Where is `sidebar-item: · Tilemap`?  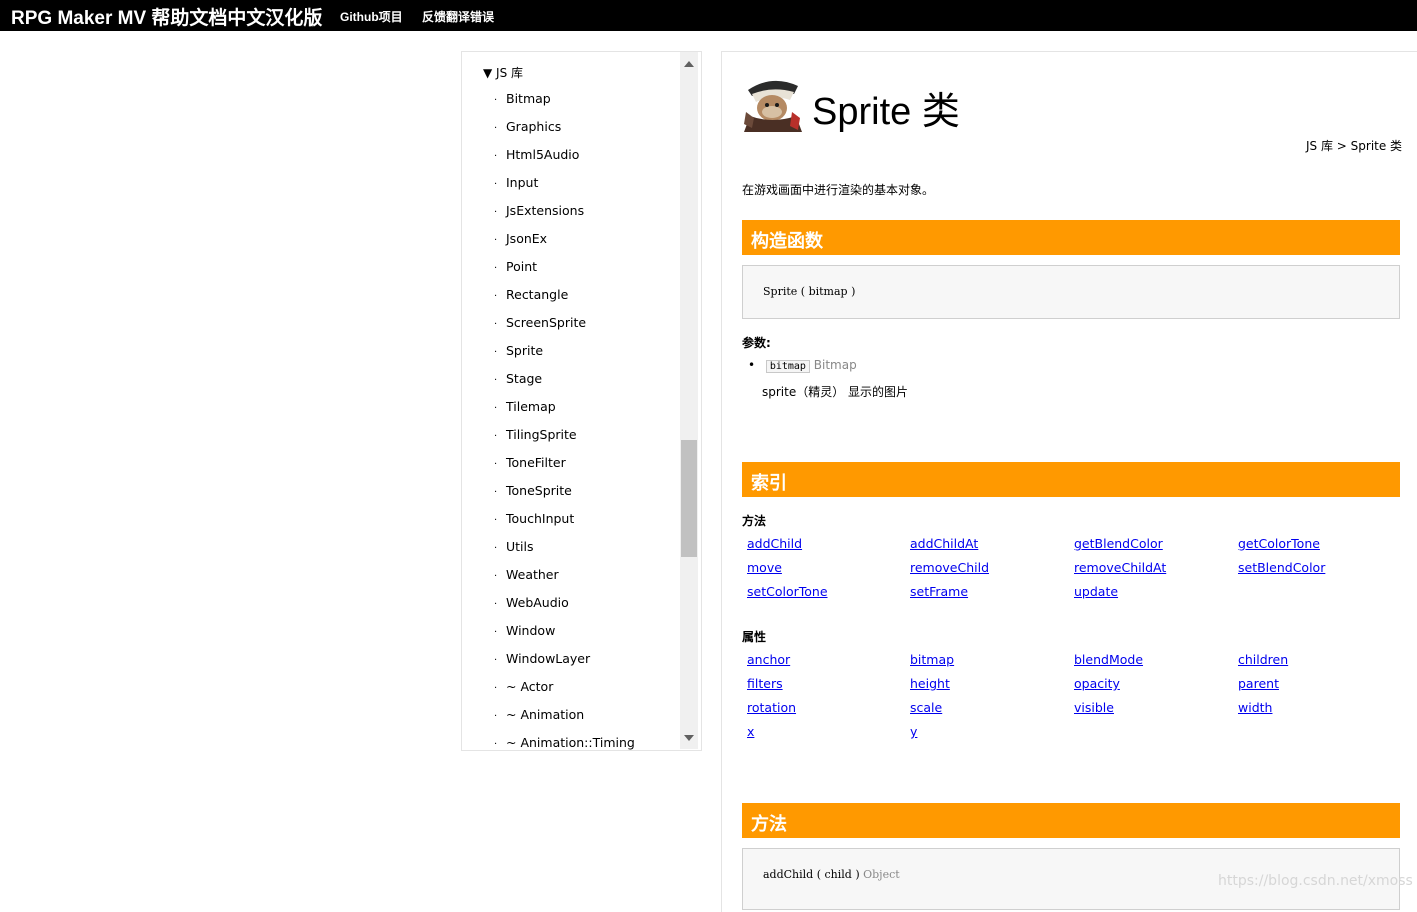 sidebar-item: · Tilemap is located at coordinates (564, 410).